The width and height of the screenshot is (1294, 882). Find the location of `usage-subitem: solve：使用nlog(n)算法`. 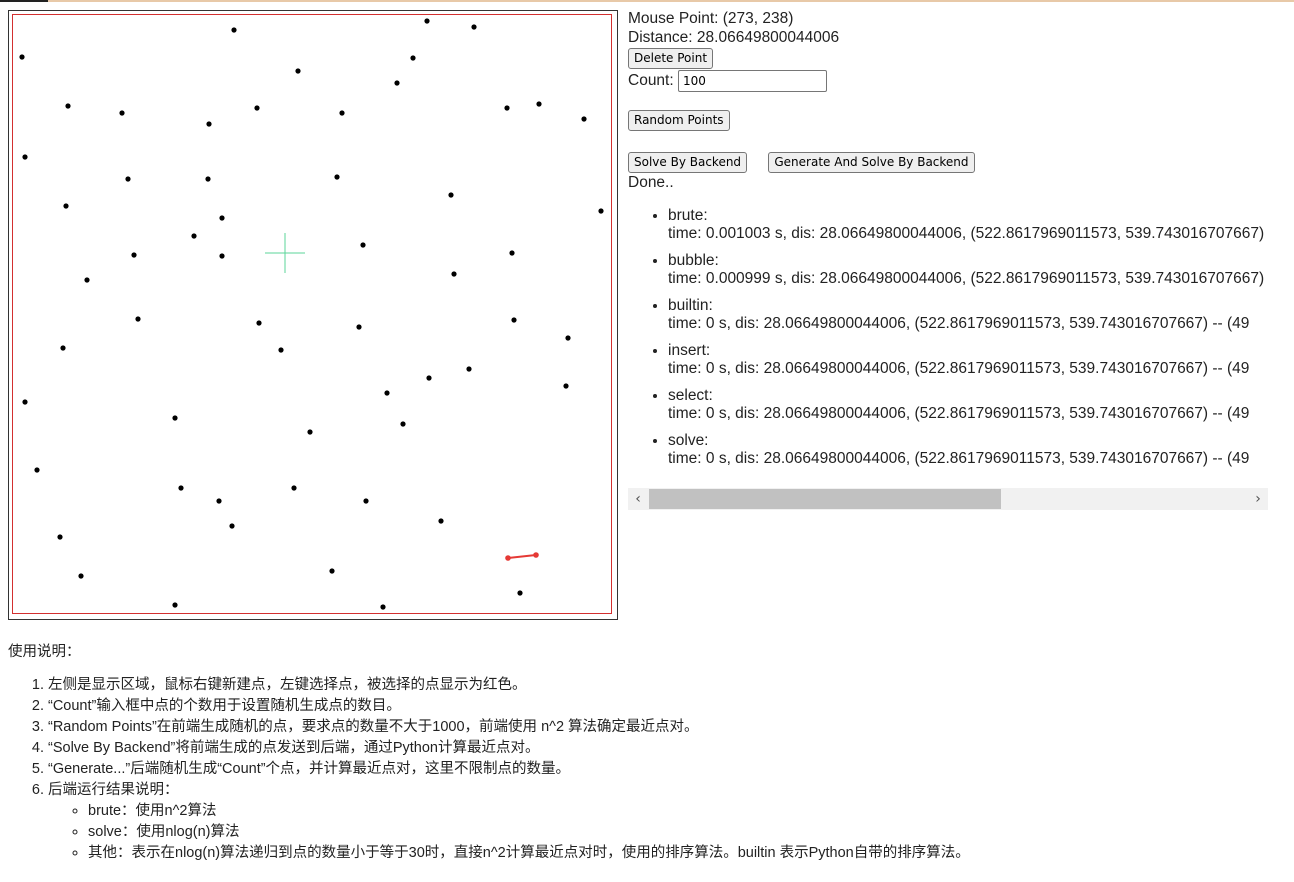

usage-subitem: solve：使用nlog(n)算法 is located at coordinates (683, 832).